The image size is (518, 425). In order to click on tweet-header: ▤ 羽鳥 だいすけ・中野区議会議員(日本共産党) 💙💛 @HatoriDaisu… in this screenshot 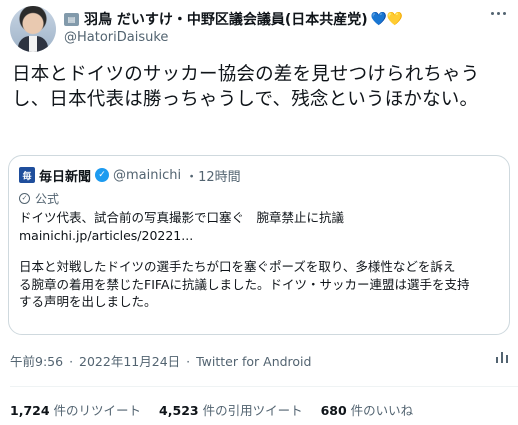, I will do `click(271, 27)`.